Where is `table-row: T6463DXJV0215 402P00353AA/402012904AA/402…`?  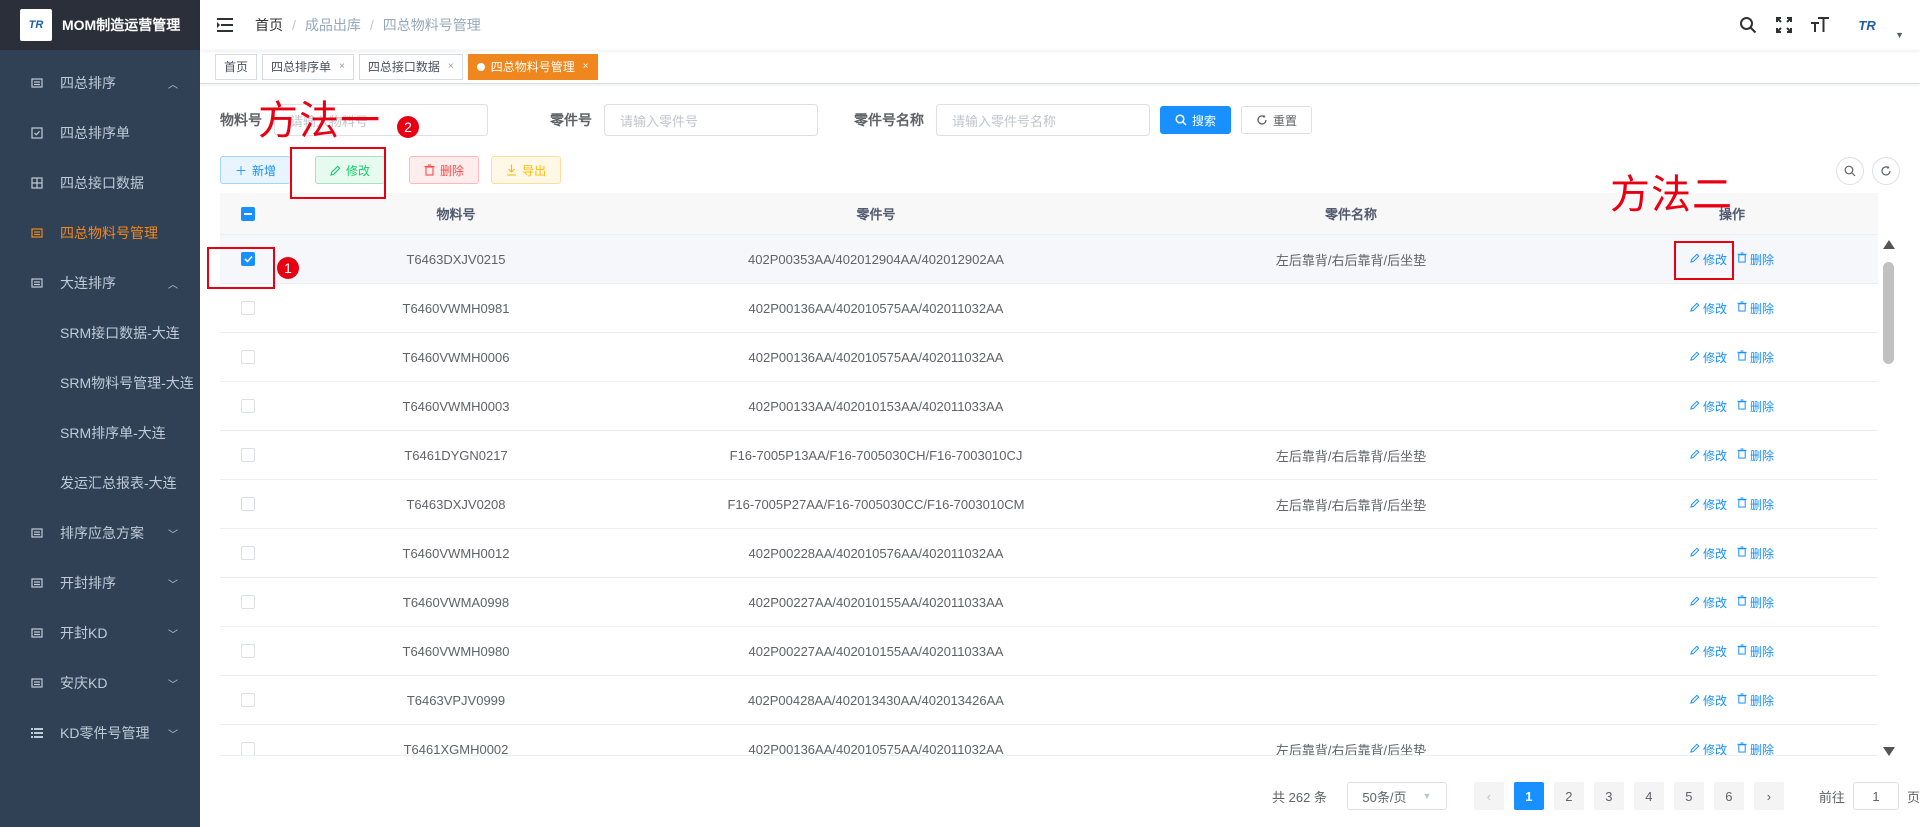
table-row: T6463DXJV0215 402P00353AA/402012904AA/402… is located at coordinates (1049, 259).